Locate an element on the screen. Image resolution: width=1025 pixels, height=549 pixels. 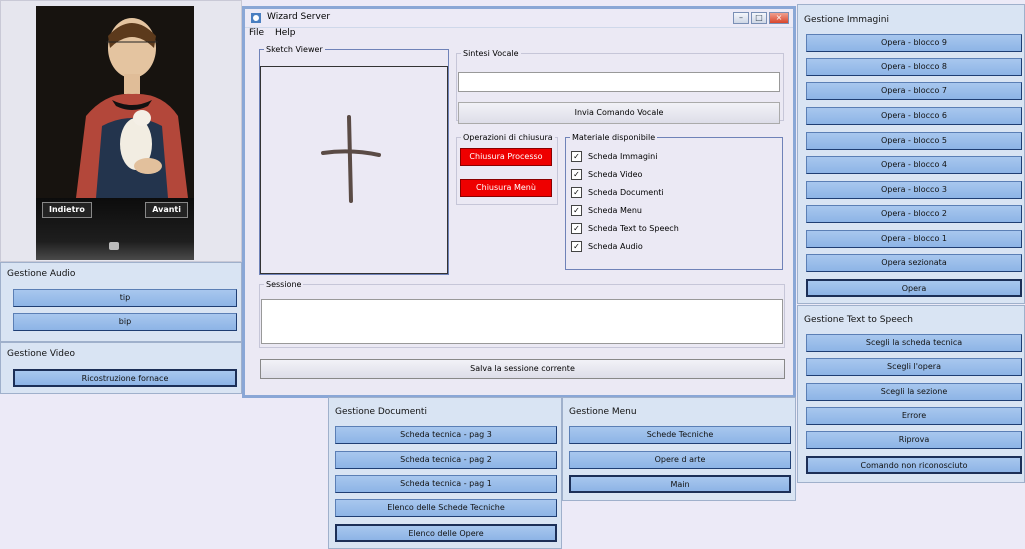
keyboard-icon is located at coordinates (114, 246).